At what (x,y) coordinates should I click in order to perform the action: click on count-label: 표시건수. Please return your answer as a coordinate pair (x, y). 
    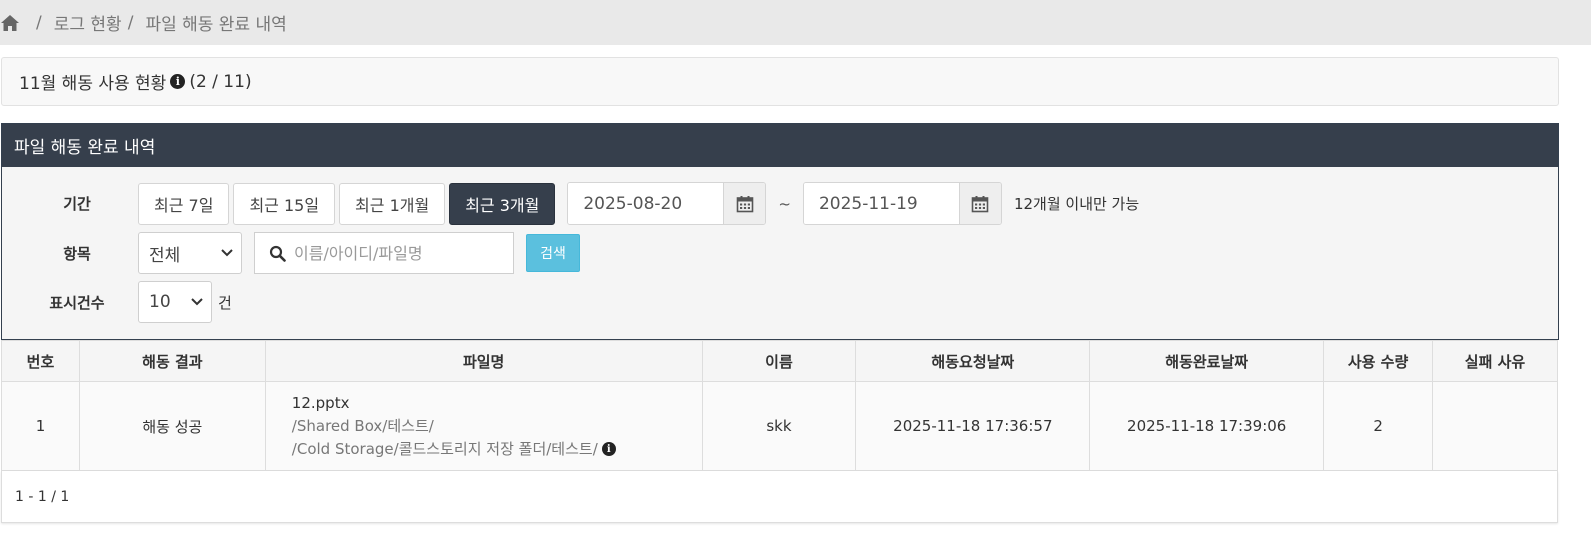
    Looking at the image, I should click on (77, 302).